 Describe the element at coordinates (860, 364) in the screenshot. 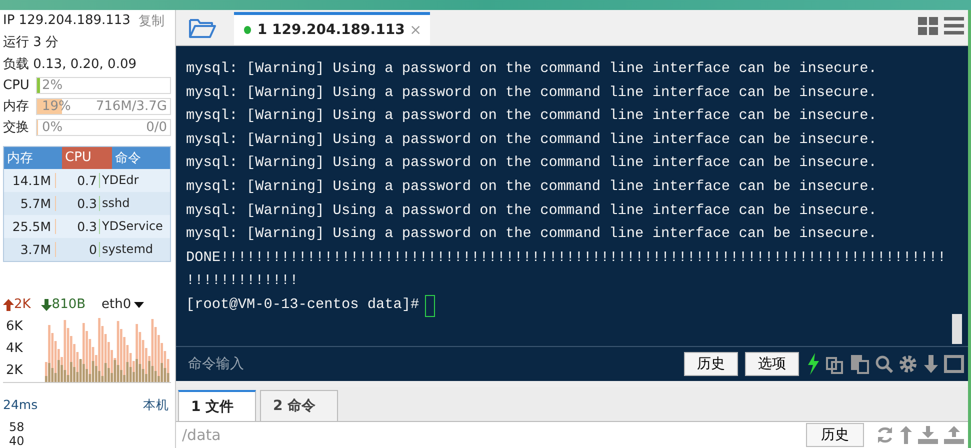

I see `paste-icon` at that location.